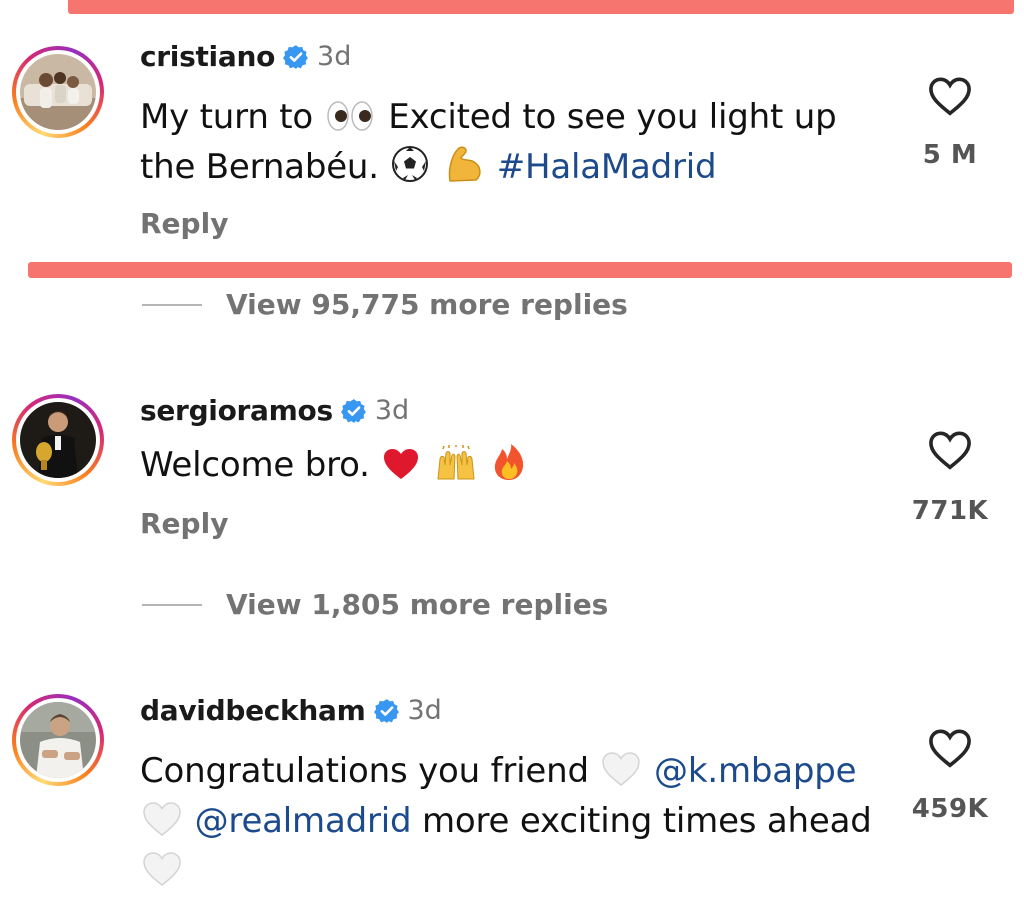 Image resolution: width=1024 pixels, height=906 pixels. What do you see at coordinates (303, 821) in the screenshot?
I see `mention-link: @realmadrid` at bounding box center [303, 821].